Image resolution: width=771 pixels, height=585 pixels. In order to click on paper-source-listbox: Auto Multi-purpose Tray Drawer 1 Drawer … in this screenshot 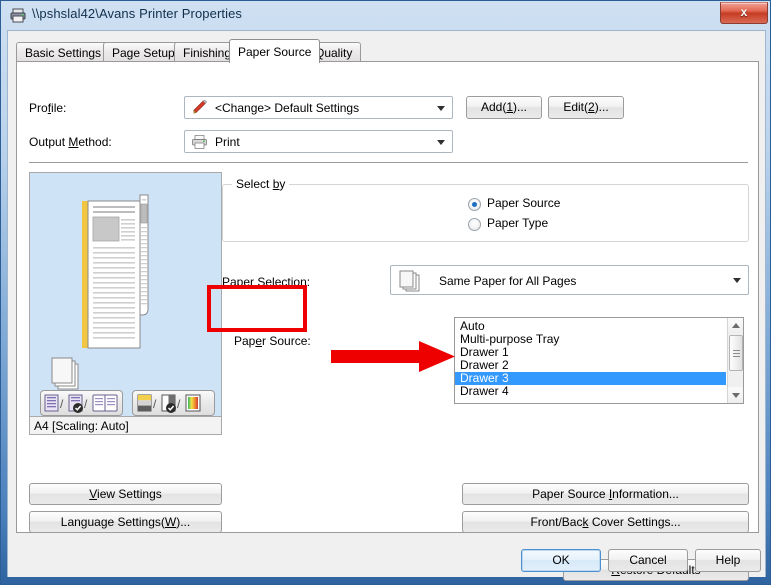, I will do `click(599, 360)`.